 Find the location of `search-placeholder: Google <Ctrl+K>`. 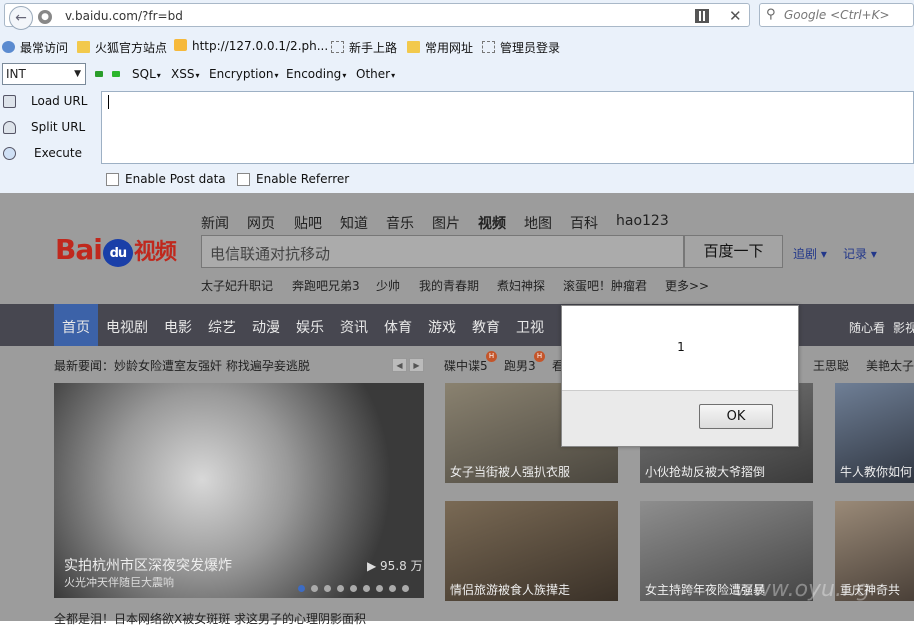

search-placeholder: Google <Ctrl+K> is located at coordinates (837, 15).